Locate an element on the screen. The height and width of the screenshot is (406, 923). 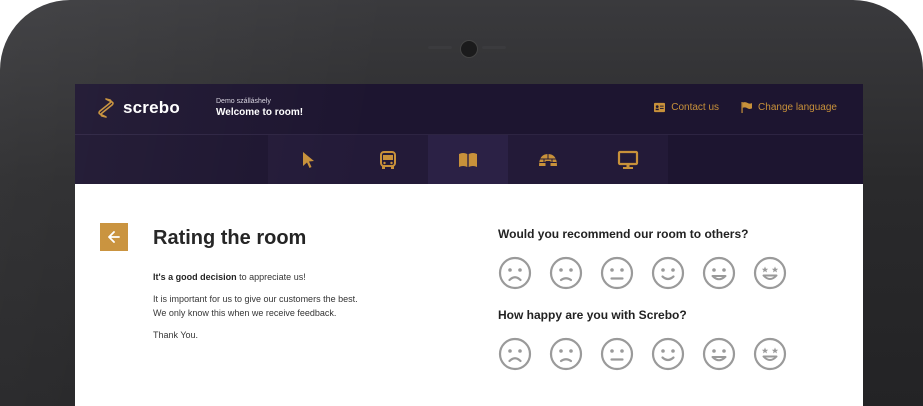
contact-us-link: Contact us is located at coordinates (686, 107).